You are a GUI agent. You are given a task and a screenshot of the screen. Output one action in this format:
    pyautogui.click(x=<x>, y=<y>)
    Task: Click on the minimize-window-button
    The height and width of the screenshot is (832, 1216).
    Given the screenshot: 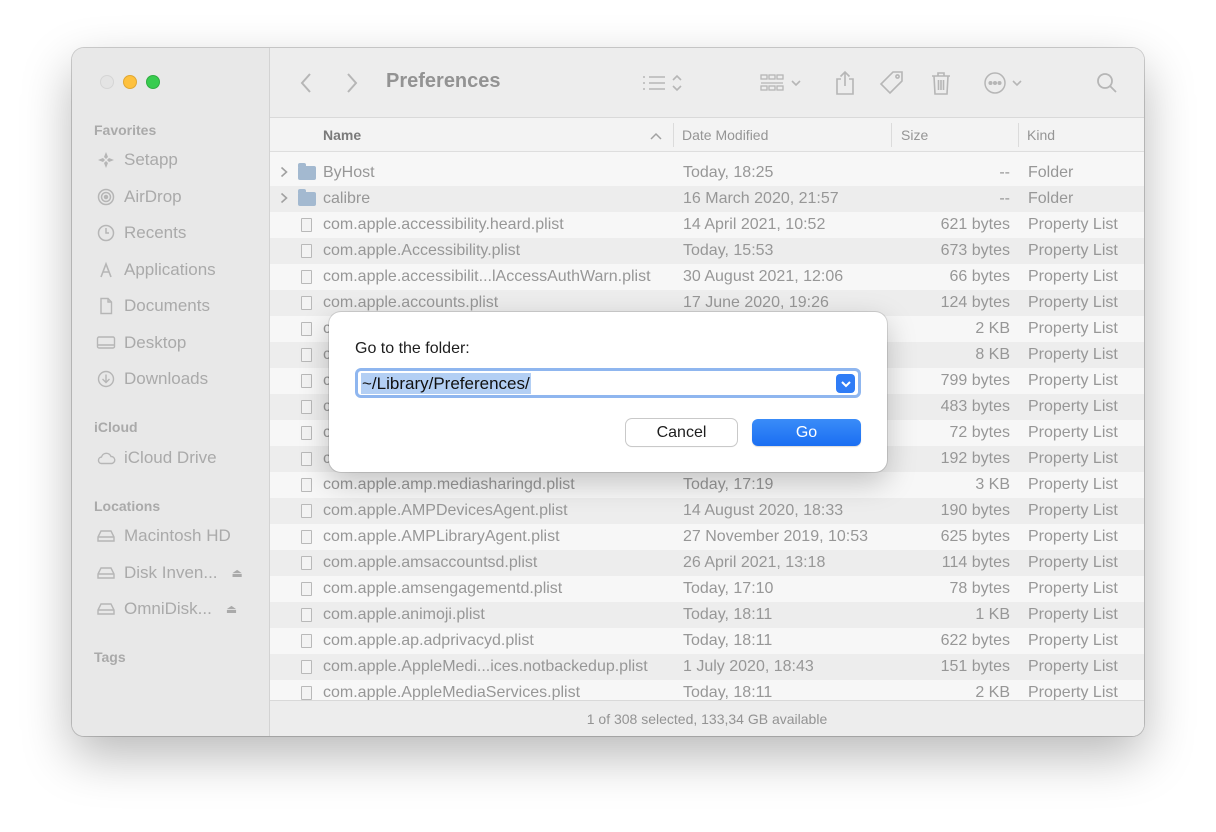 What is the action you would take?
    pyautogui.click(x=130, y=82)
    